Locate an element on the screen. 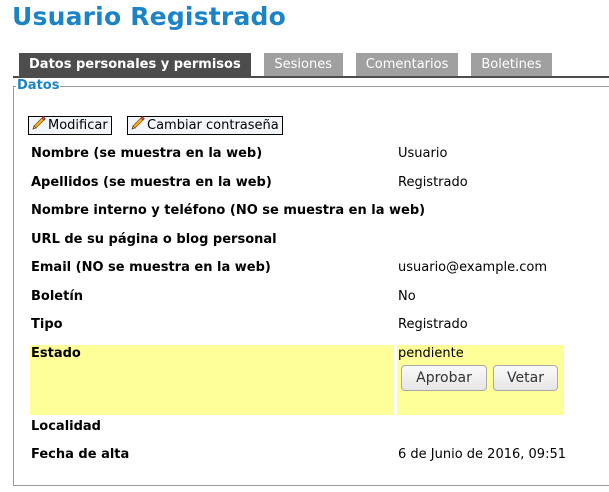  field-label: Estado is located at coordinates (56, 353).